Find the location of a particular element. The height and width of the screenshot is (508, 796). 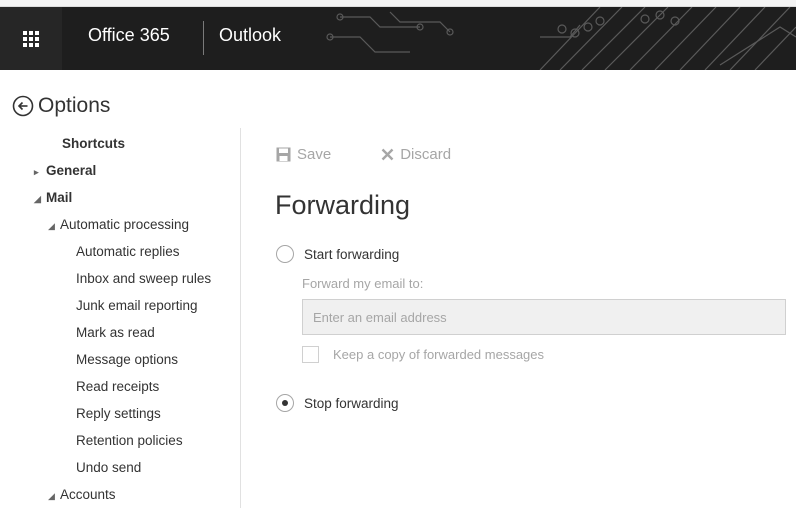

nav-item-read-receipts: Read receipts is located at coordinates (117, 386).